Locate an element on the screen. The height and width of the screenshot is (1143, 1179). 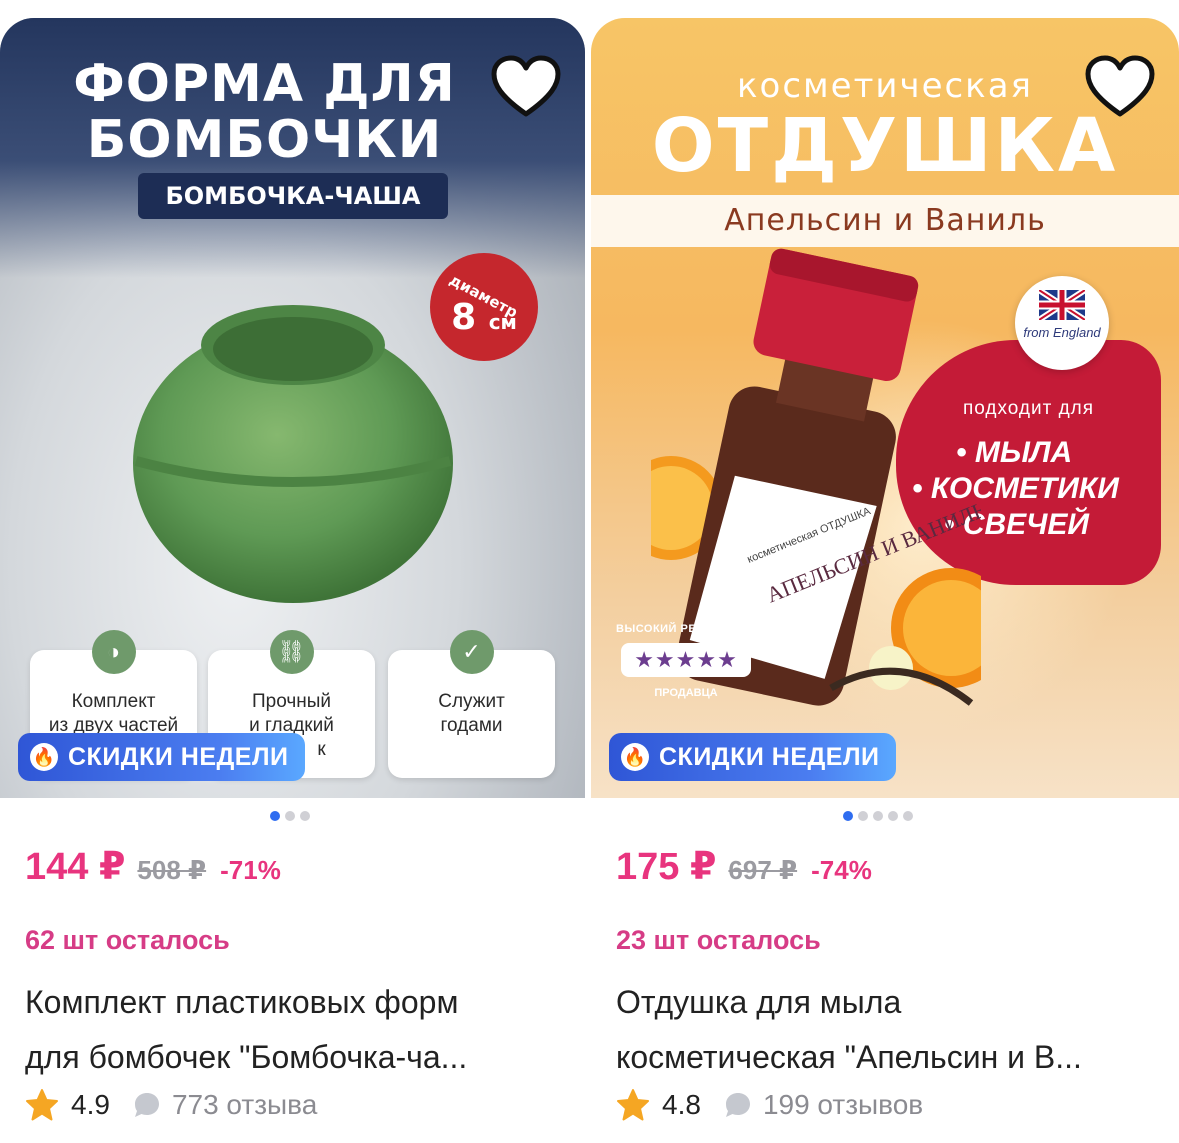
seller-rating-stars: ★★★★★ is located at coordinates (686, 660).